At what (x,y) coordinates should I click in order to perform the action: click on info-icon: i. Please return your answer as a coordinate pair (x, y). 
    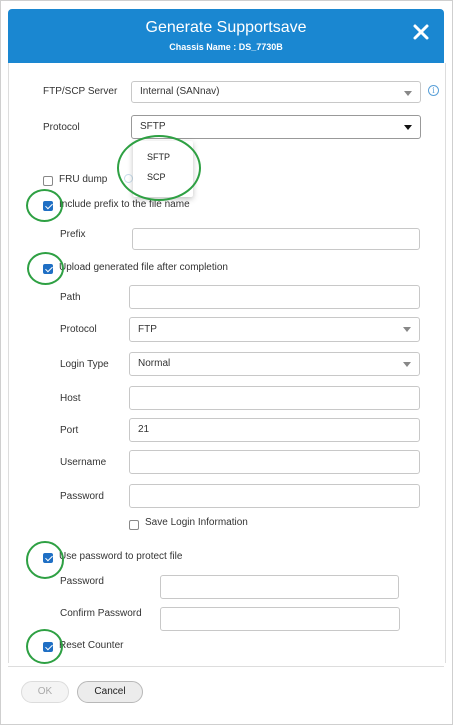
    Looking at the image, I should click on (433, 90).